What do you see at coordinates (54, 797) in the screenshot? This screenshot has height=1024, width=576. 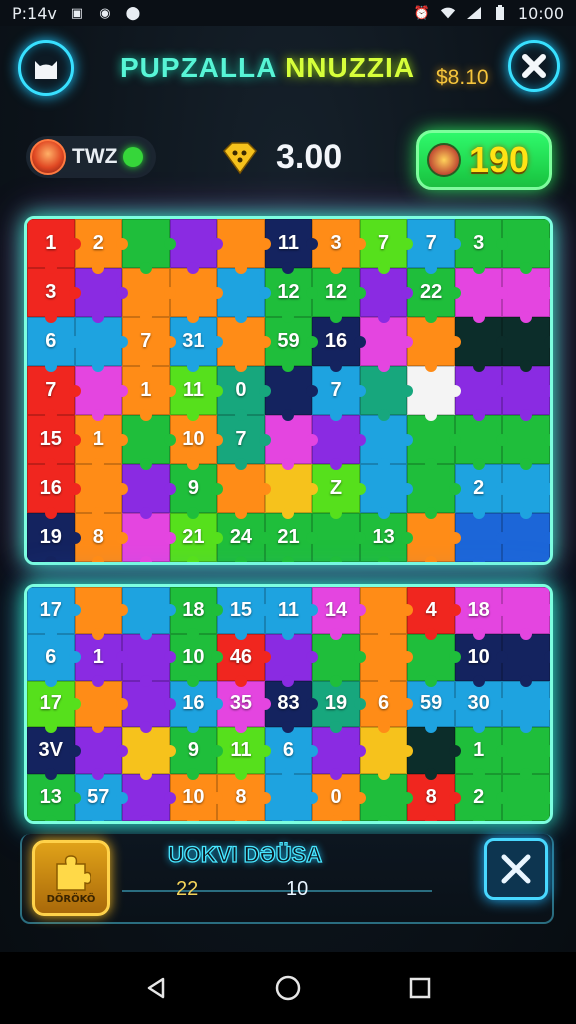 I see `puzzle-tile: 13` at bounding box center [54, 797].